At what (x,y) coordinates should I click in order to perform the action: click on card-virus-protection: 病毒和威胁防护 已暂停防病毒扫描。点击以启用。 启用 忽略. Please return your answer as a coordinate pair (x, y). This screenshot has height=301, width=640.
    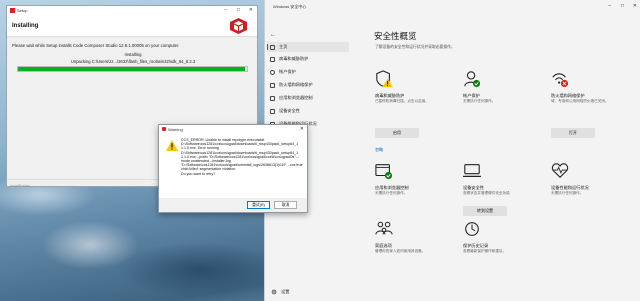
    Looking at the image, I should click on (411, 115).